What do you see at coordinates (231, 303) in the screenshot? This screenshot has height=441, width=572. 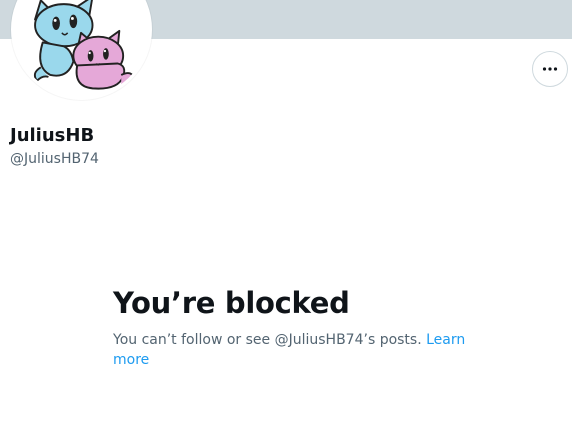 I see `blocked-title: You’re blocked` at bounding box center [231, 303].